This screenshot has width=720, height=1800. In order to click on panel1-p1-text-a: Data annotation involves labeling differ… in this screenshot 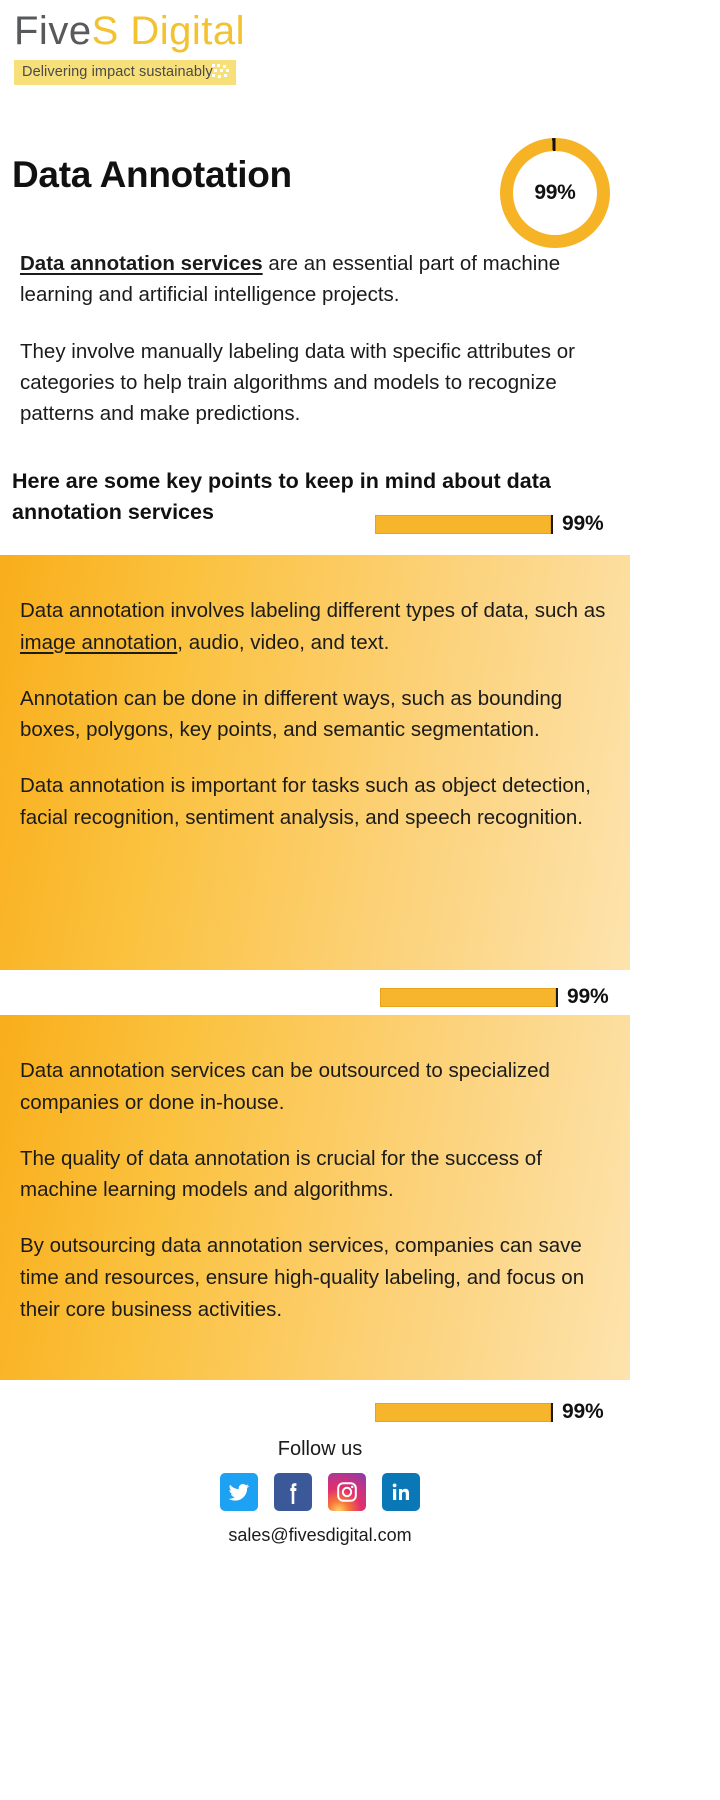, I will do `click(313, 610)`.